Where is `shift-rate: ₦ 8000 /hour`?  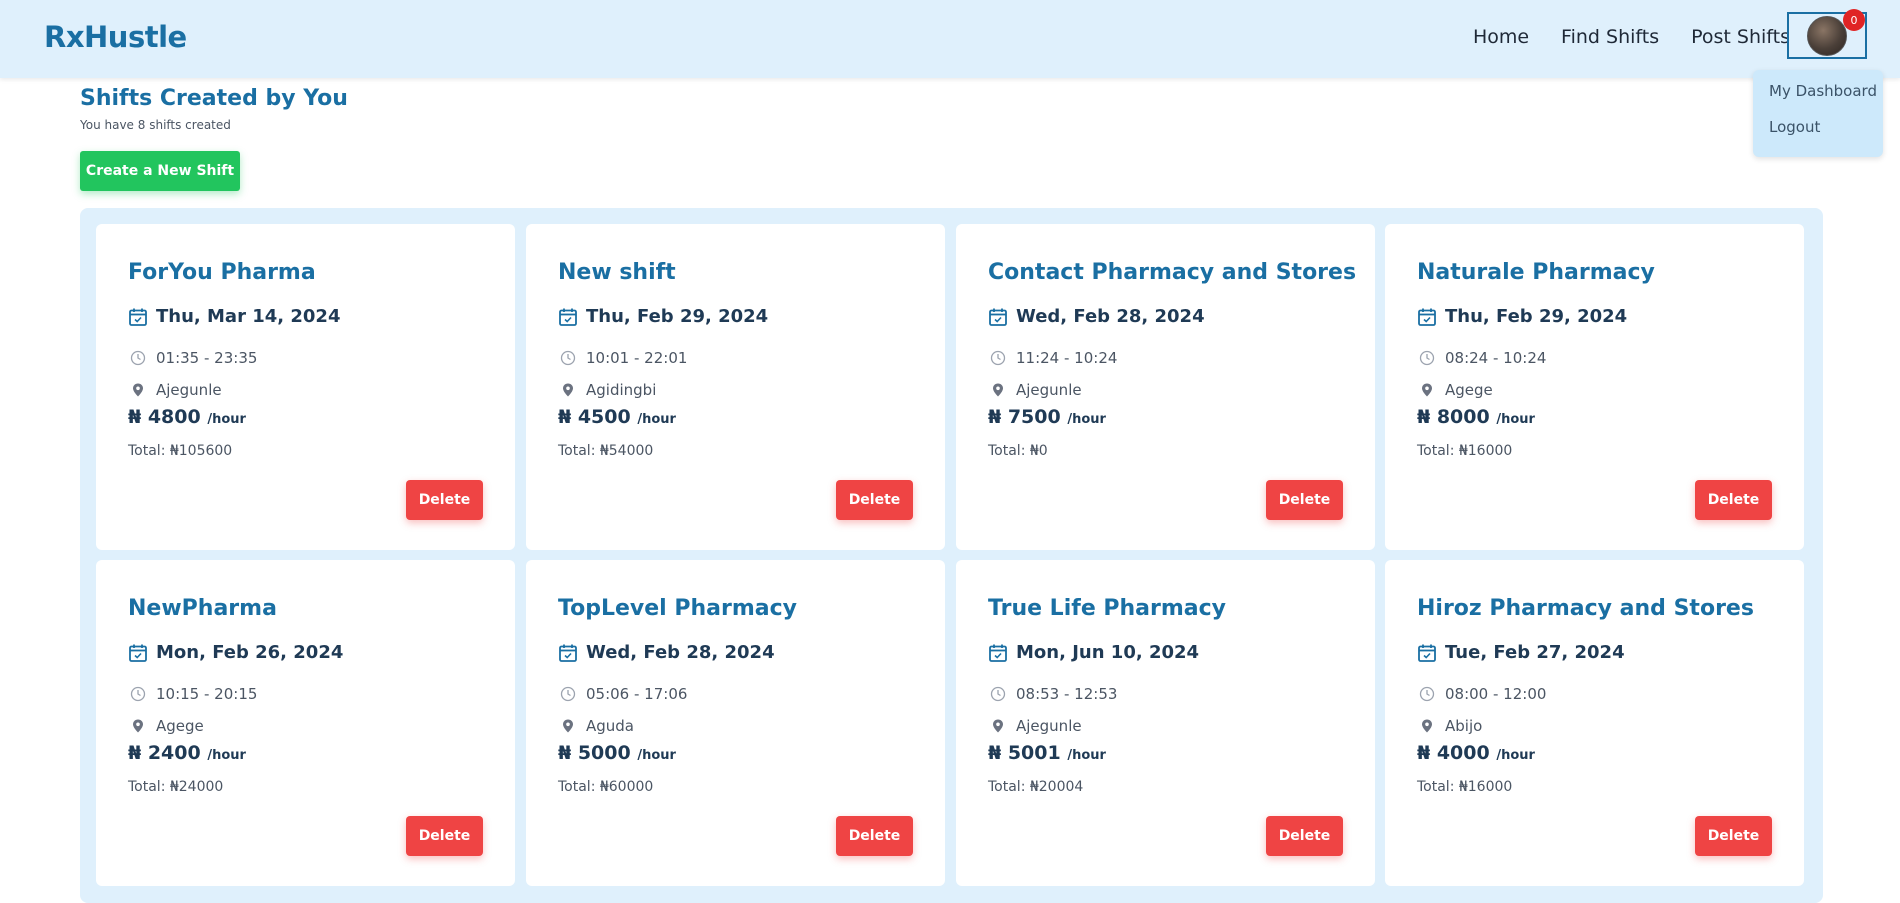 shift-rate: ₦ 8000 /hour is located at coordinates (1476, 417).